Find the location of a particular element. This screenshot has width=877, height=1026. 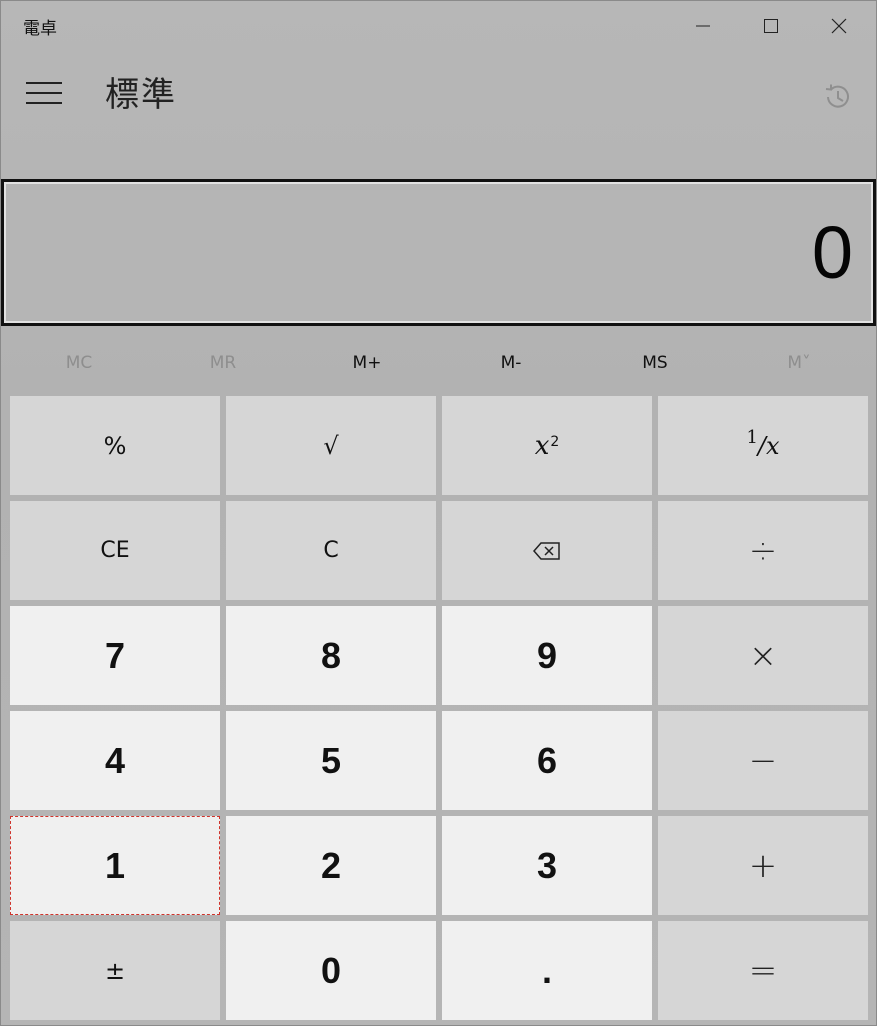

backspace-button is located at coordinates (547, 550).